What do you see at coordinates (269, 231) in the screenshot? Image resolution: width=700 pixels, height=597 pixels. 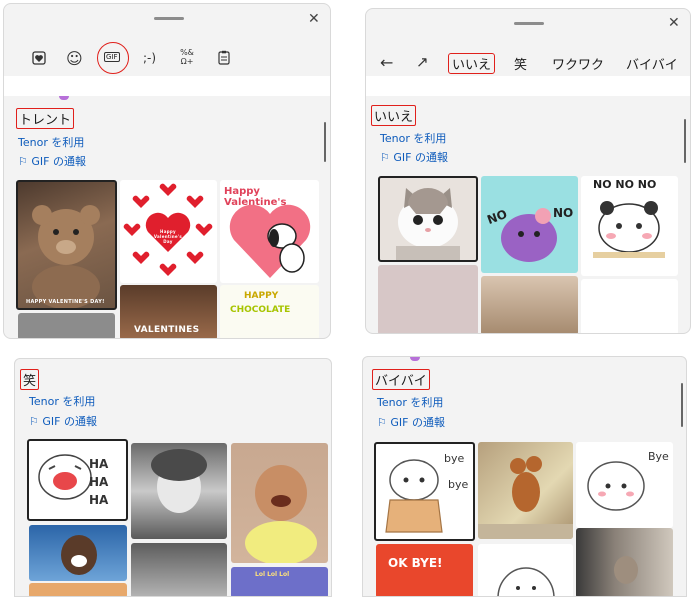 I see `gif-snoopy: Happy Valentine's` at bounding box center [269, 231].